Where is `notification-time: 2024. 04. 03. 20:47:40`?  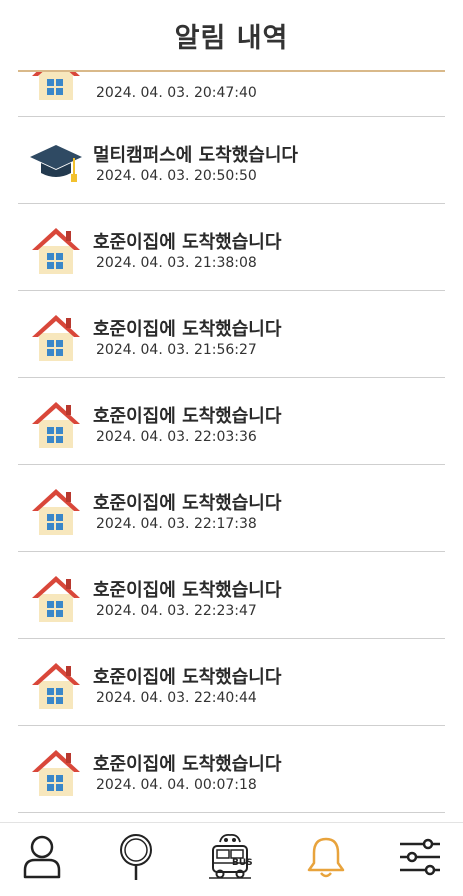
notification-time: 2024. 04. 03. 20:47:40 is located at coordinates (176, 93).